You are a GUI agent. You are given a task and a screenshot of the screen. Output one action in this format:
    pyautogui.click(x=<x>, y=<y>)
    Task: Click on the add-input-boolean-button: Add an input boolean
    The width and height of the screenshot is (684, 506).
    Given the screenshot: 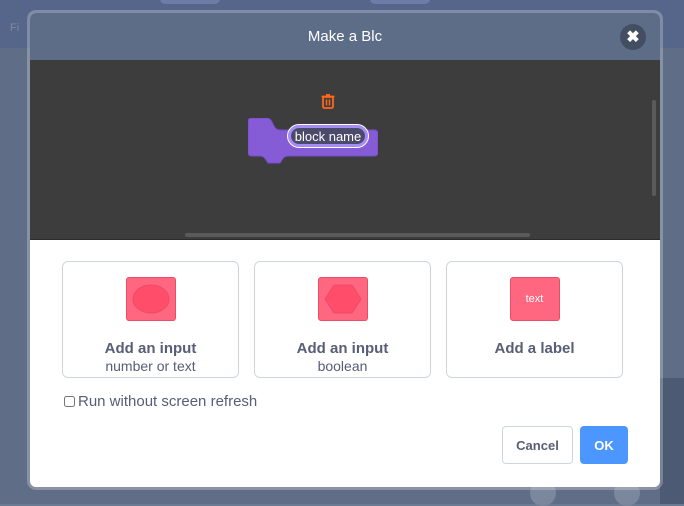 What is the action you would take?
    pyautogui.click(x=342, y=319)
    